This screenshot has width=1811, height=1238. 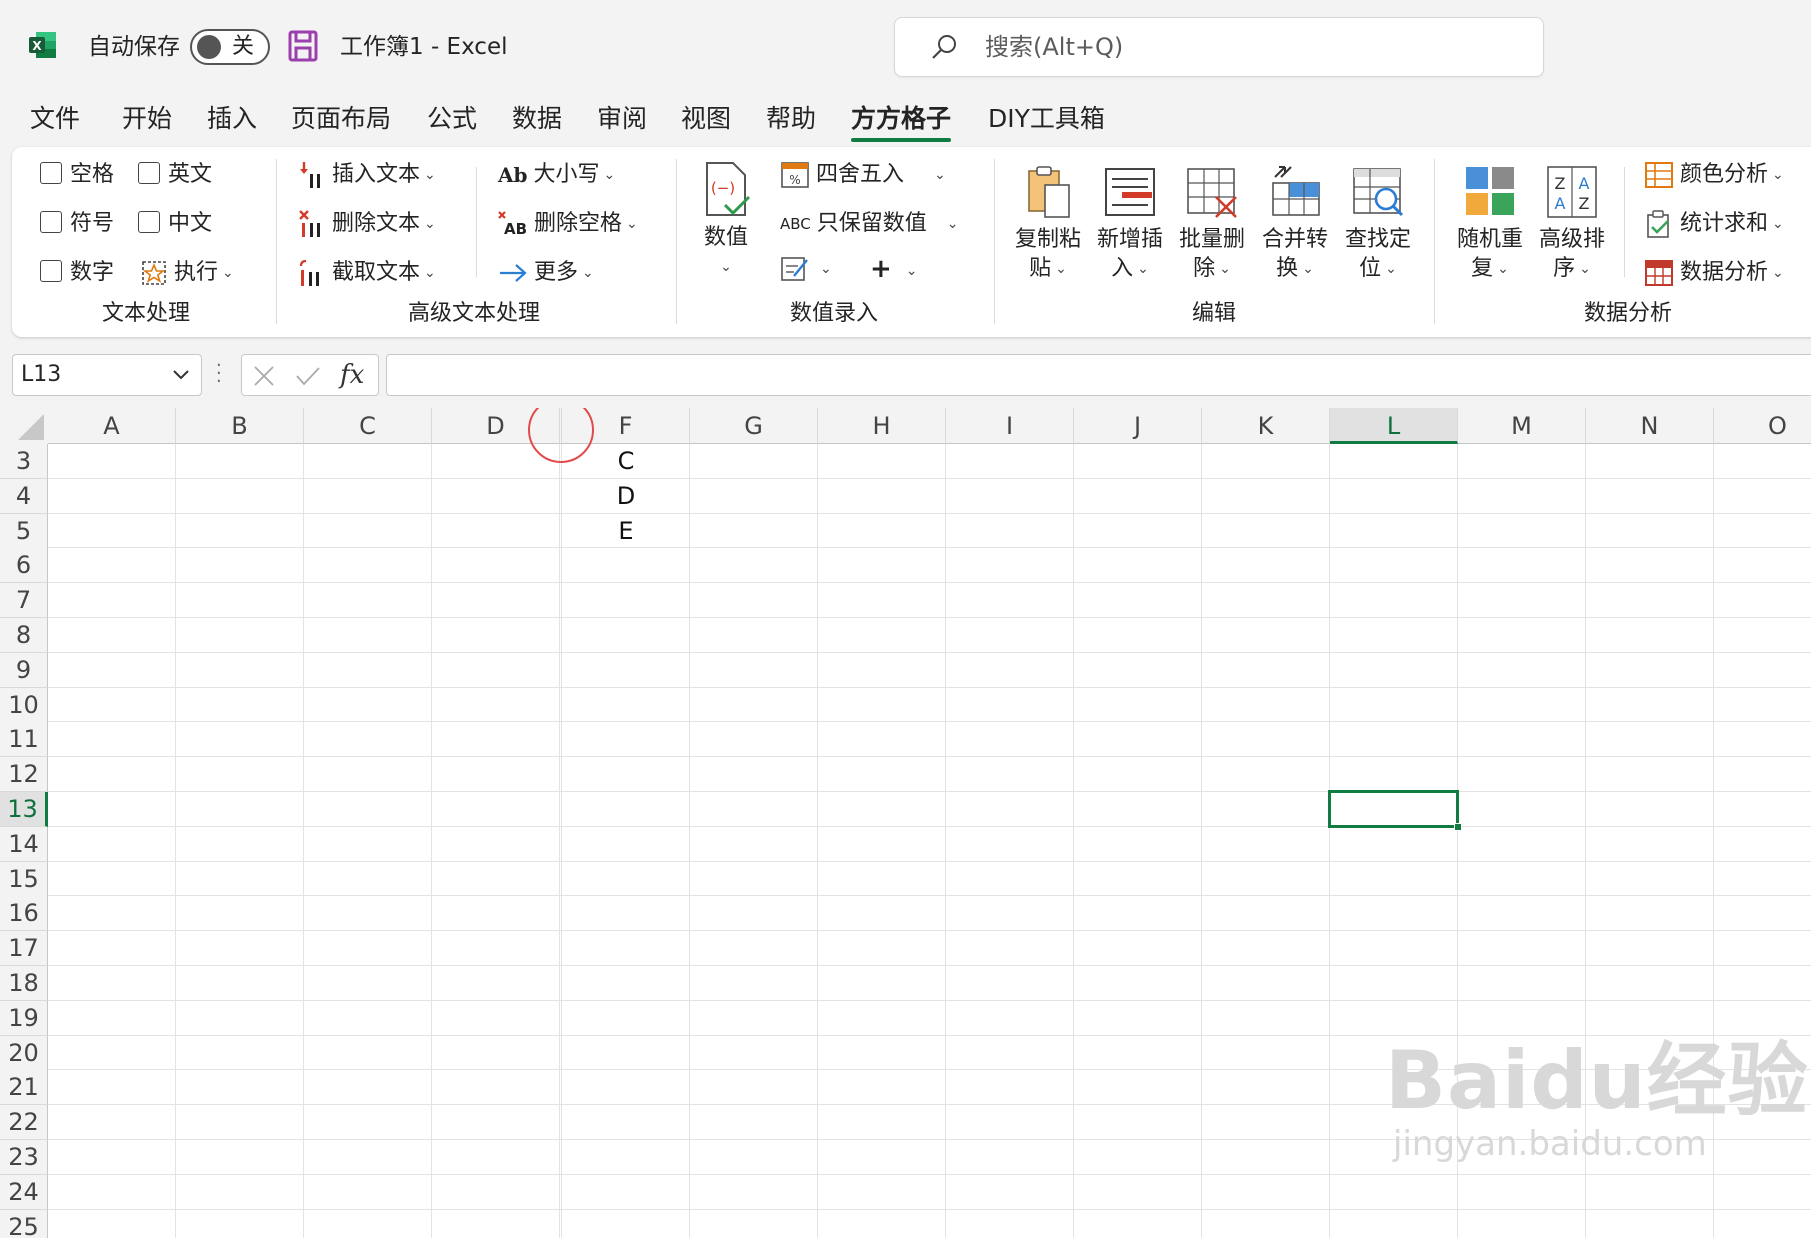 I want to click on more-button: 更多 ⌄, so click(x=546, y=273).